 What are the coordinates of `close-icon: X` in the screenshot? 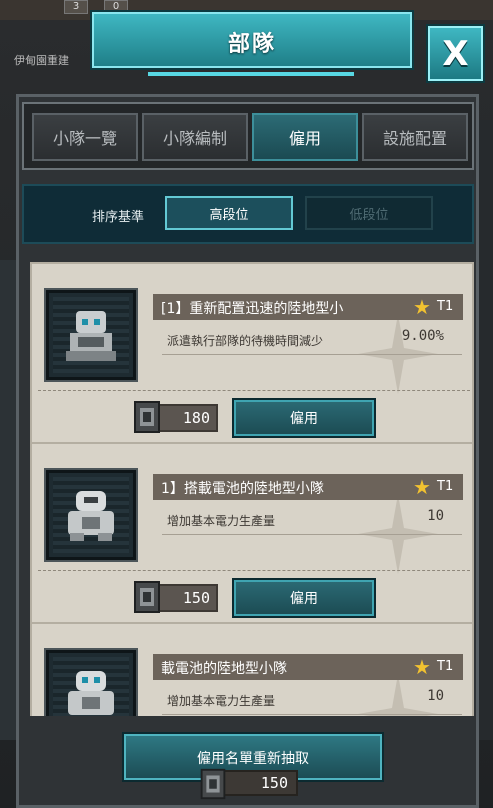 It's located at (455, 53).